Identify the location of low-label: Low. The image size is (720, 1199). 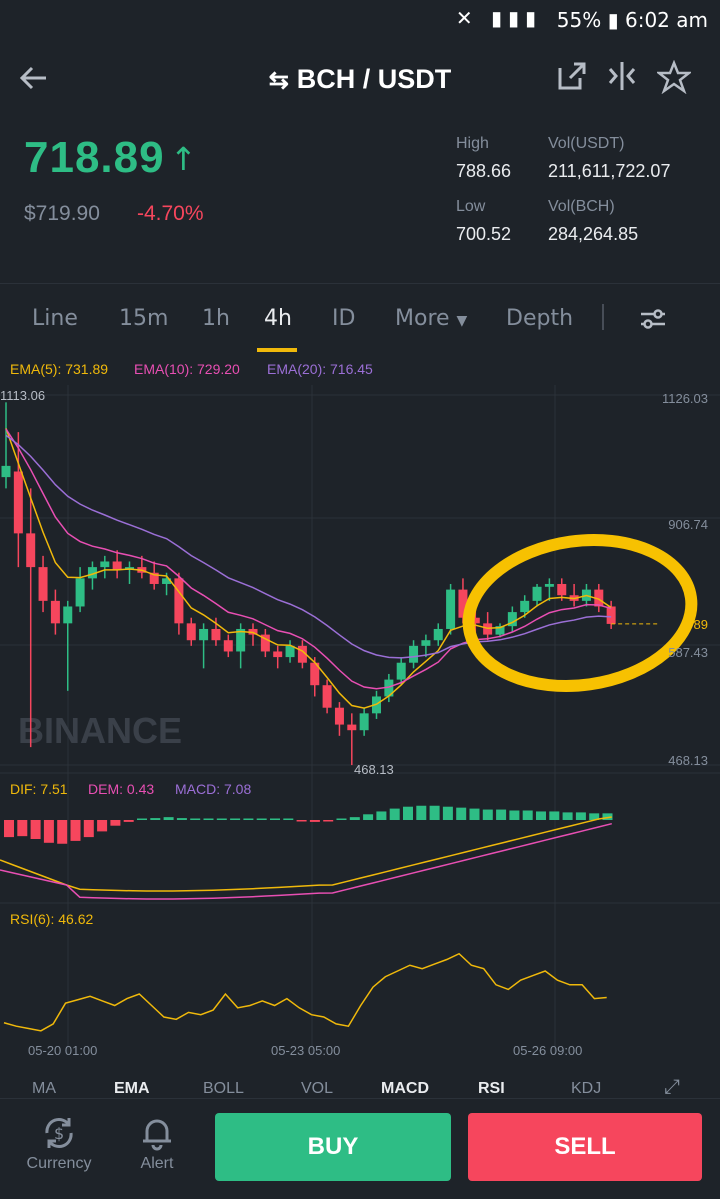
(471, 206).